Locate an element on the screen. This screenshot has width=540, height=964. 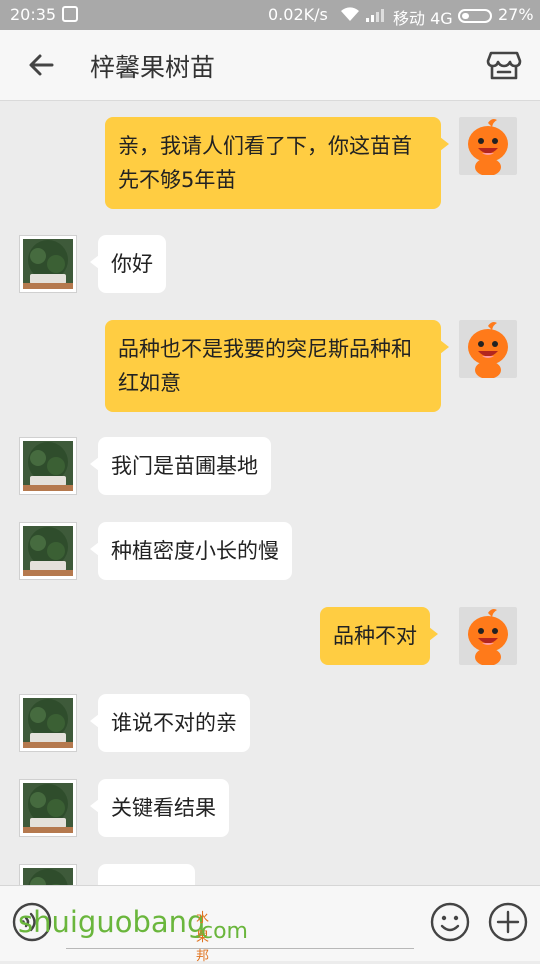
signal-icon is located at coordinates (375, 15).